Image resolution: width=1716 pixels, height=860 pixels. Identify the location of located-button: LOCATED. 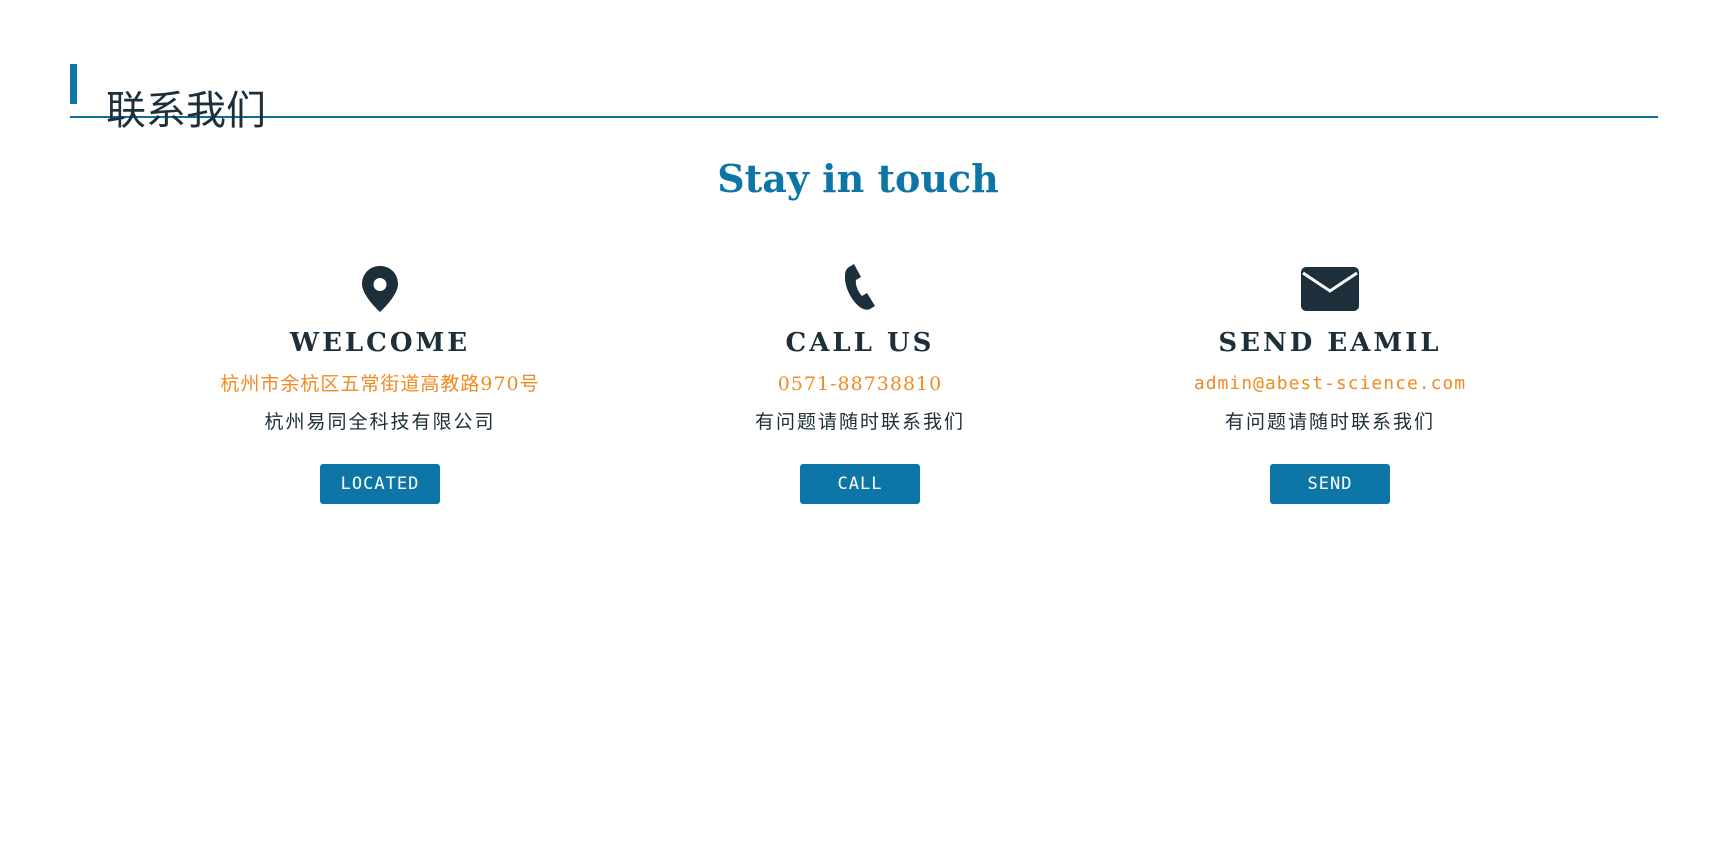
(380, 484).